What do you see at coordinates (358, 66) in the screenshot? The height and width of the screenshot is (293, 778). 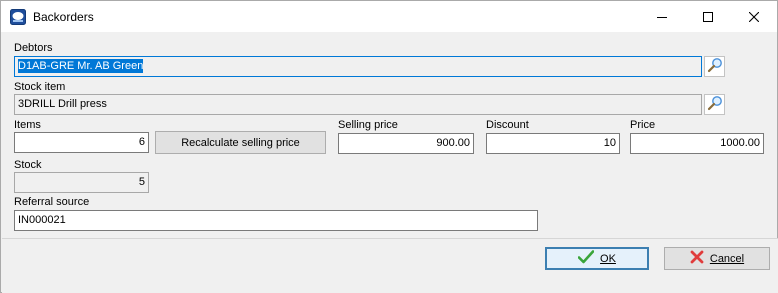 I see `debtors-field: D1AB-GRE Mr. AB Green` at bounding box center [358, 66].